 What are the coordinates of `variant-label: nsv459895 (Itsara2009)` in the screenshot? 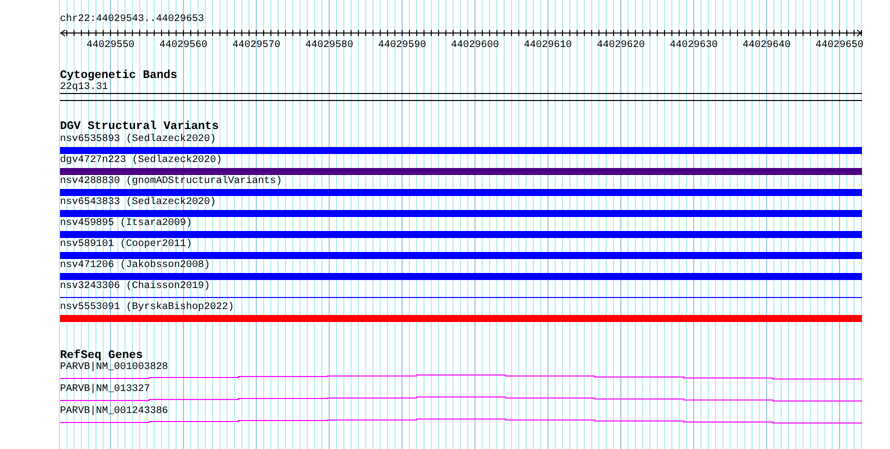 It's located at (126, 224).